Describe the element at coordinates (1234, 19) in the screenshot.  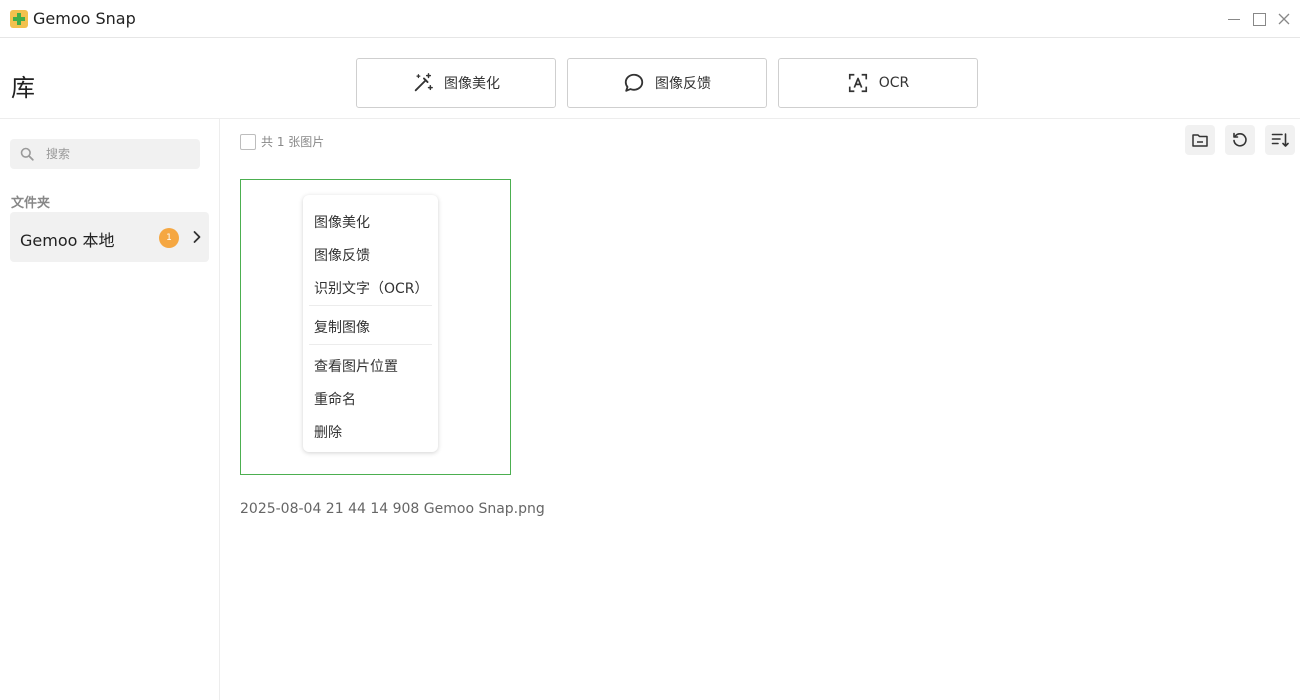
I see `minimize-button` at that location.